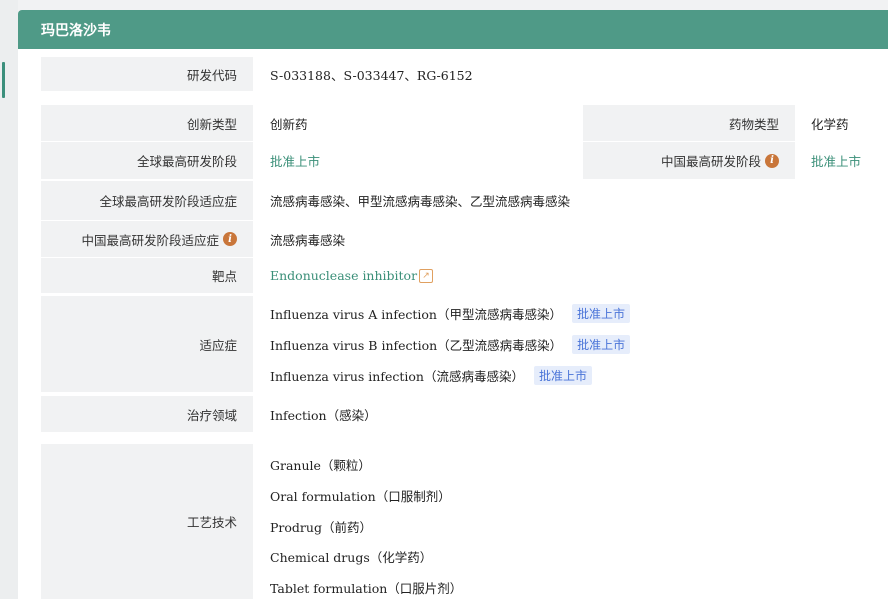 Image resolution: width=888 pixels, height=599 pixels. I want to click on code-value: S-033188、S-033447、RG-6152, so click(371, 75).